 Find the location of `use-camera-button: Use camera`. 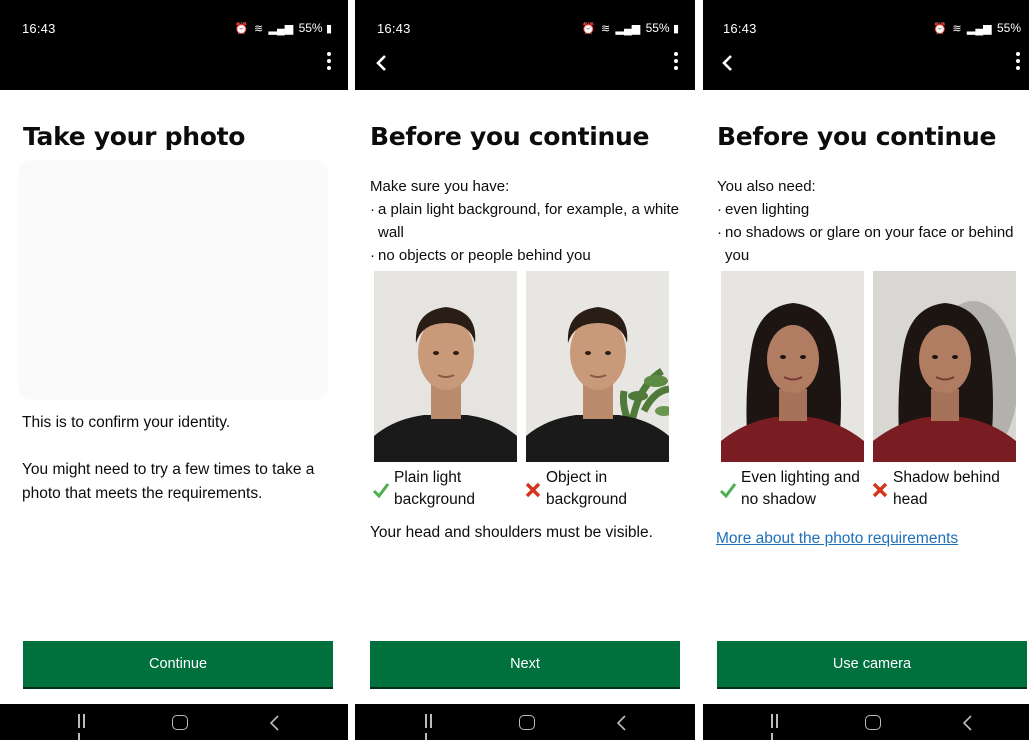

use-camera-button: Use camera is located at coordinates (872, 664).